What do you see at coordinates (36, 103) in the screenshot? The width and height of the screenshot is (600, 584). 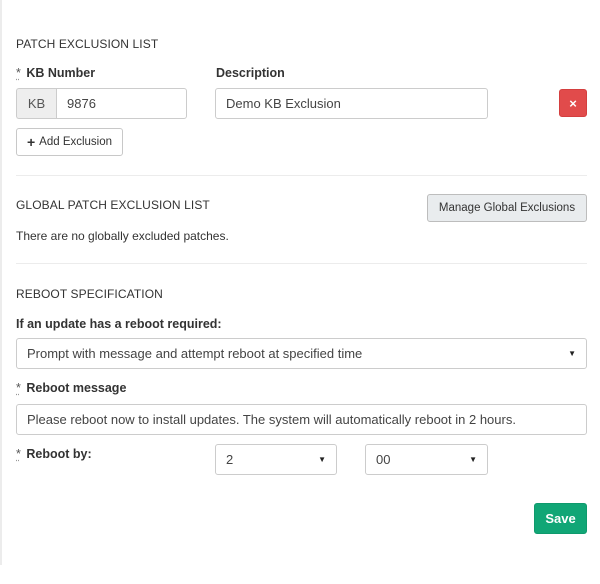 I see `kb-prefix-addon: KB` at bounding box center [36, 103].